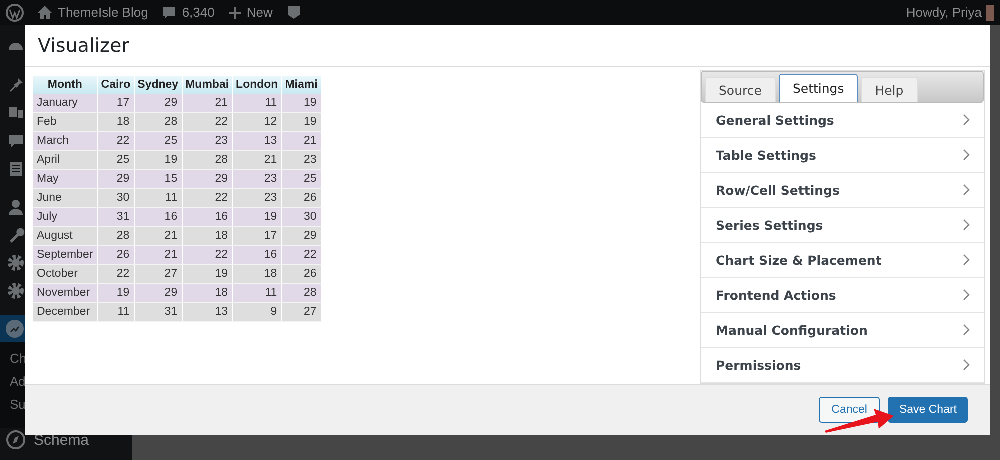 The height and width of the screenshot is (460, 1000). I want to click on chart-icon, so click(15, 329).